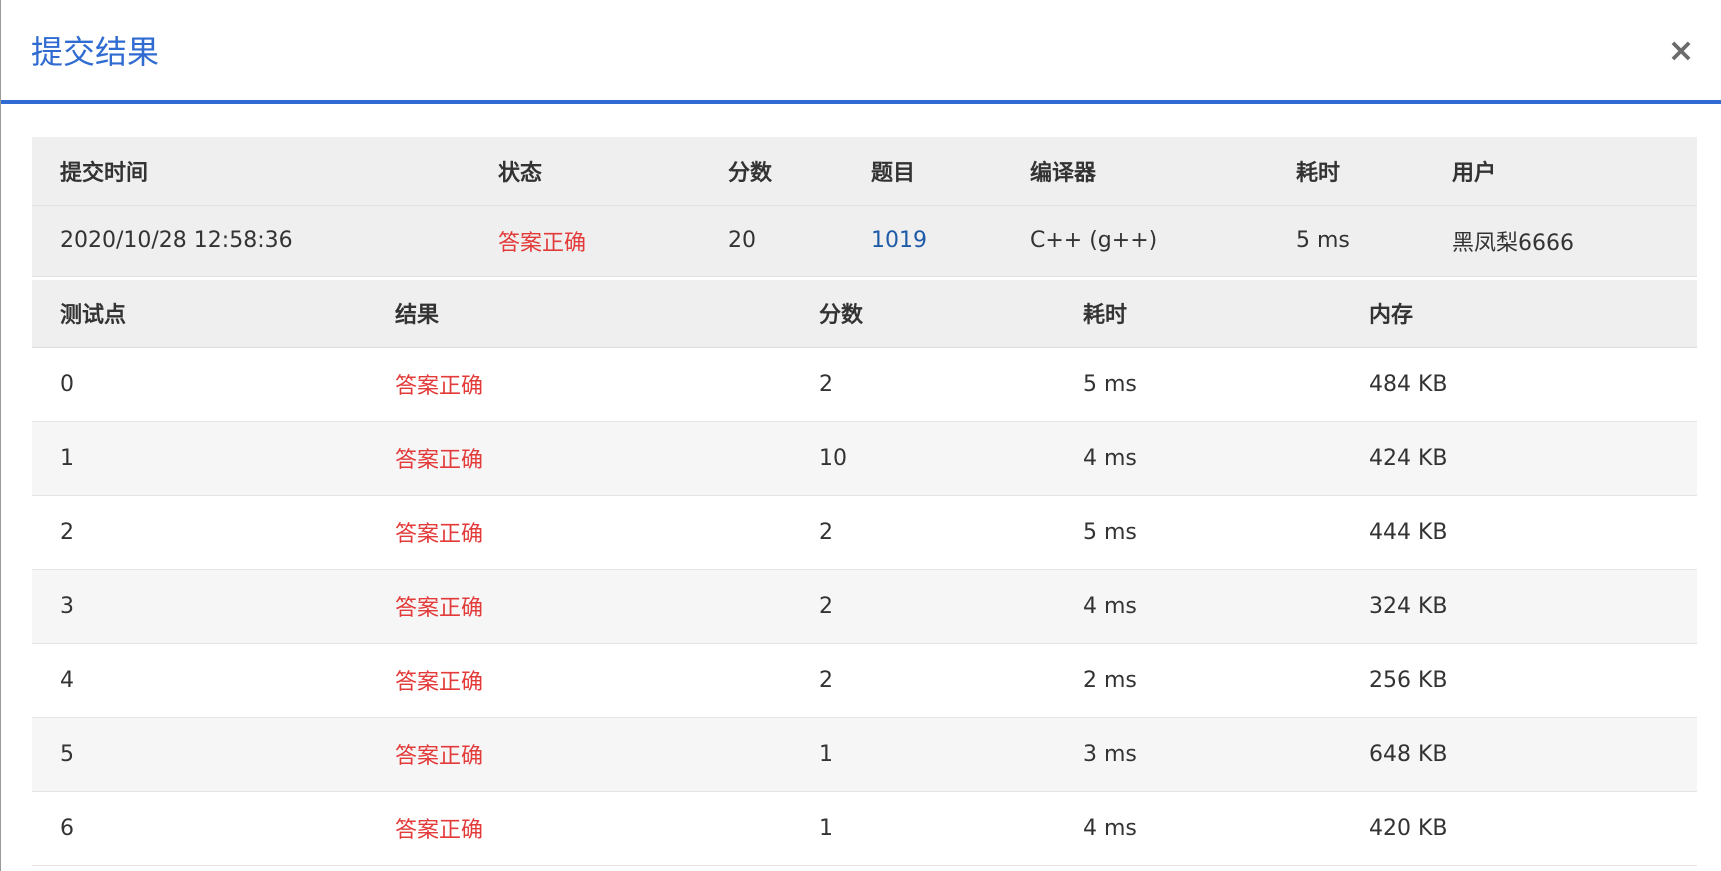 This screenshot has height=871, width=1721. I want to click on header-result: 结果, so click(417, 316).